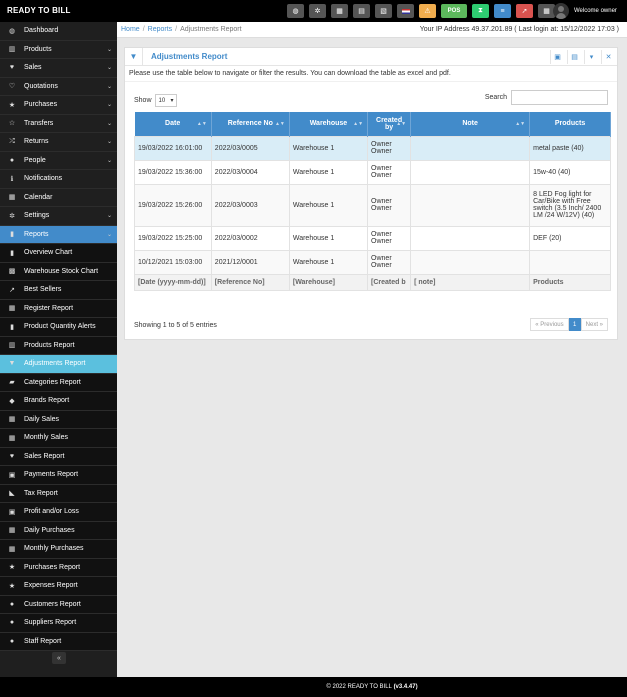  What do you see at coordinates (58, 124) in the screenshot?
I see `sidebar-item-transfers: ☆ Transfers ⌄` at bounding box center [58, 124].